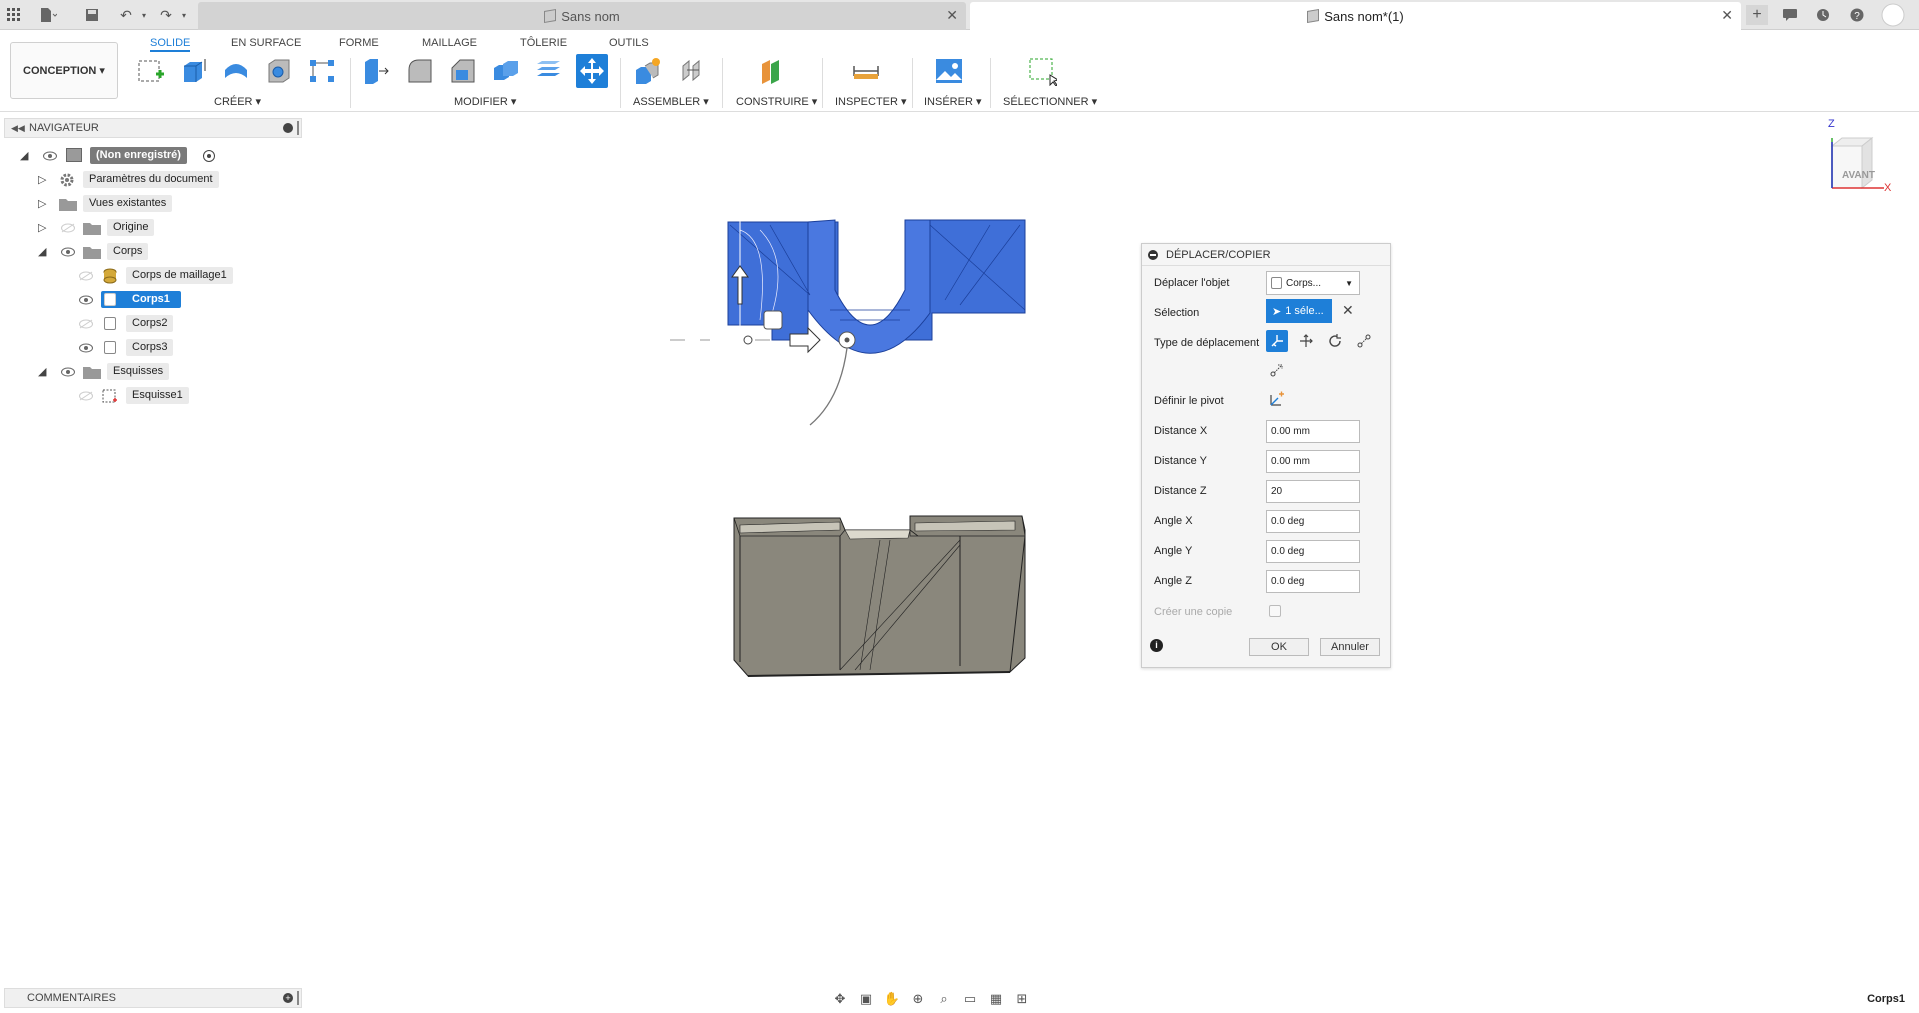 The width and height of the screenshot is (1919, 1013). I want to click on tree-item-sketches: ◢ Esquisses, so click(150, 372).